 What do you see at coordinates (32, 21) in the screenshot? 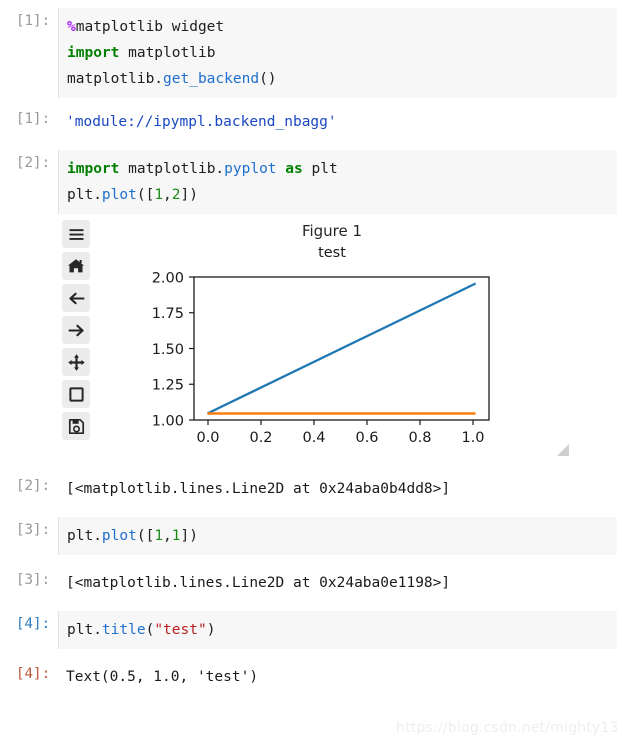
I see `input-prompt-1: [1]:` at bounding box center [32, 21].